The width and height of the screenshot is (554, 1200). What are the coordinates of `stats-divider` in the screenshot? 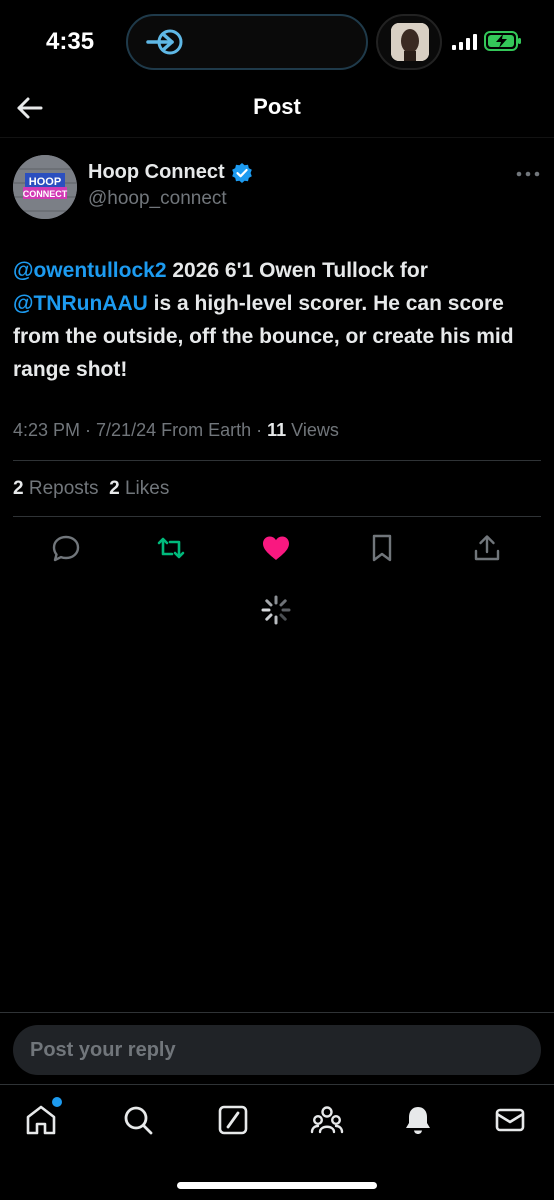 It's located at (277, 516).